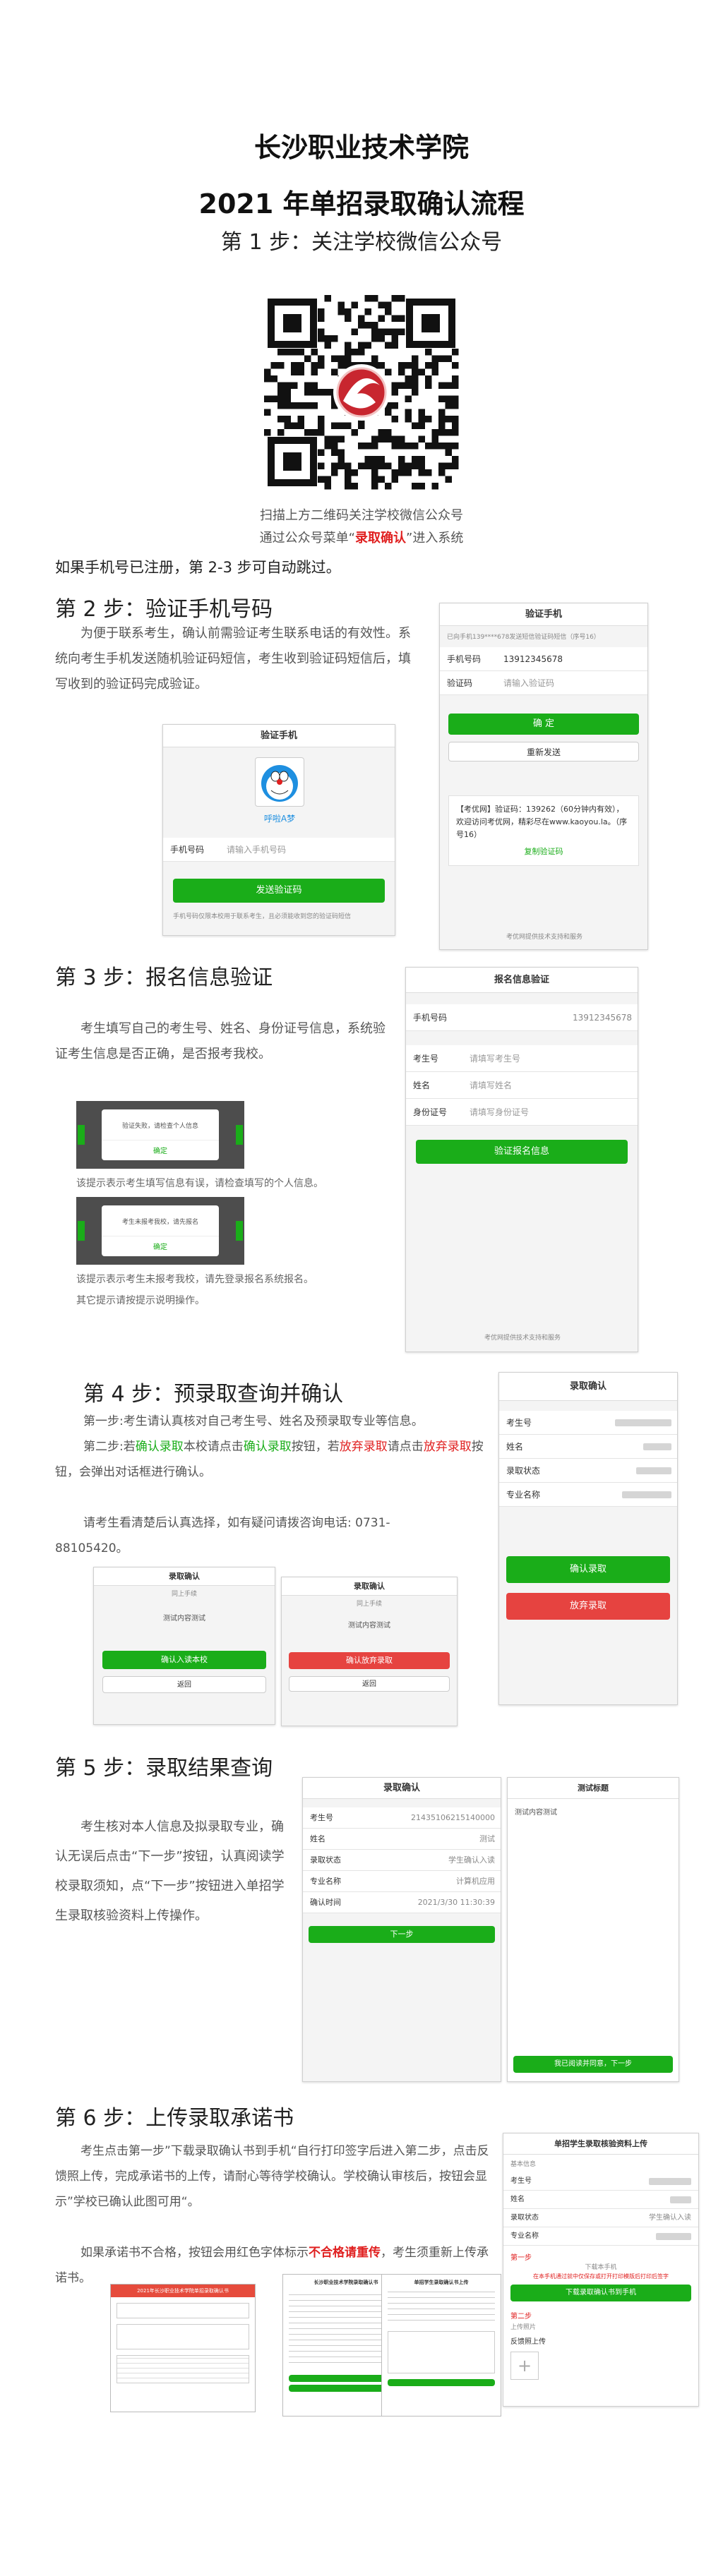  I want to click on confirm-enroll-button: 确认入读本校, so click(184, 1660).